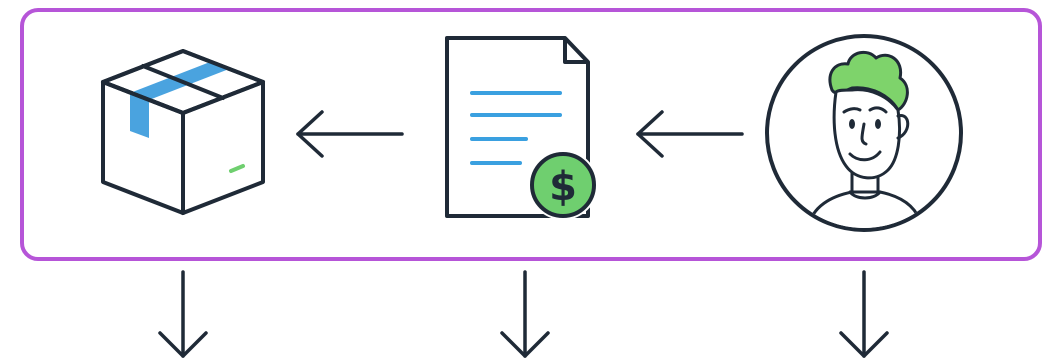 The height and width of the screenshot is (361, 1050). I want to click on invoice-document-icon: $, so click(521, 128).